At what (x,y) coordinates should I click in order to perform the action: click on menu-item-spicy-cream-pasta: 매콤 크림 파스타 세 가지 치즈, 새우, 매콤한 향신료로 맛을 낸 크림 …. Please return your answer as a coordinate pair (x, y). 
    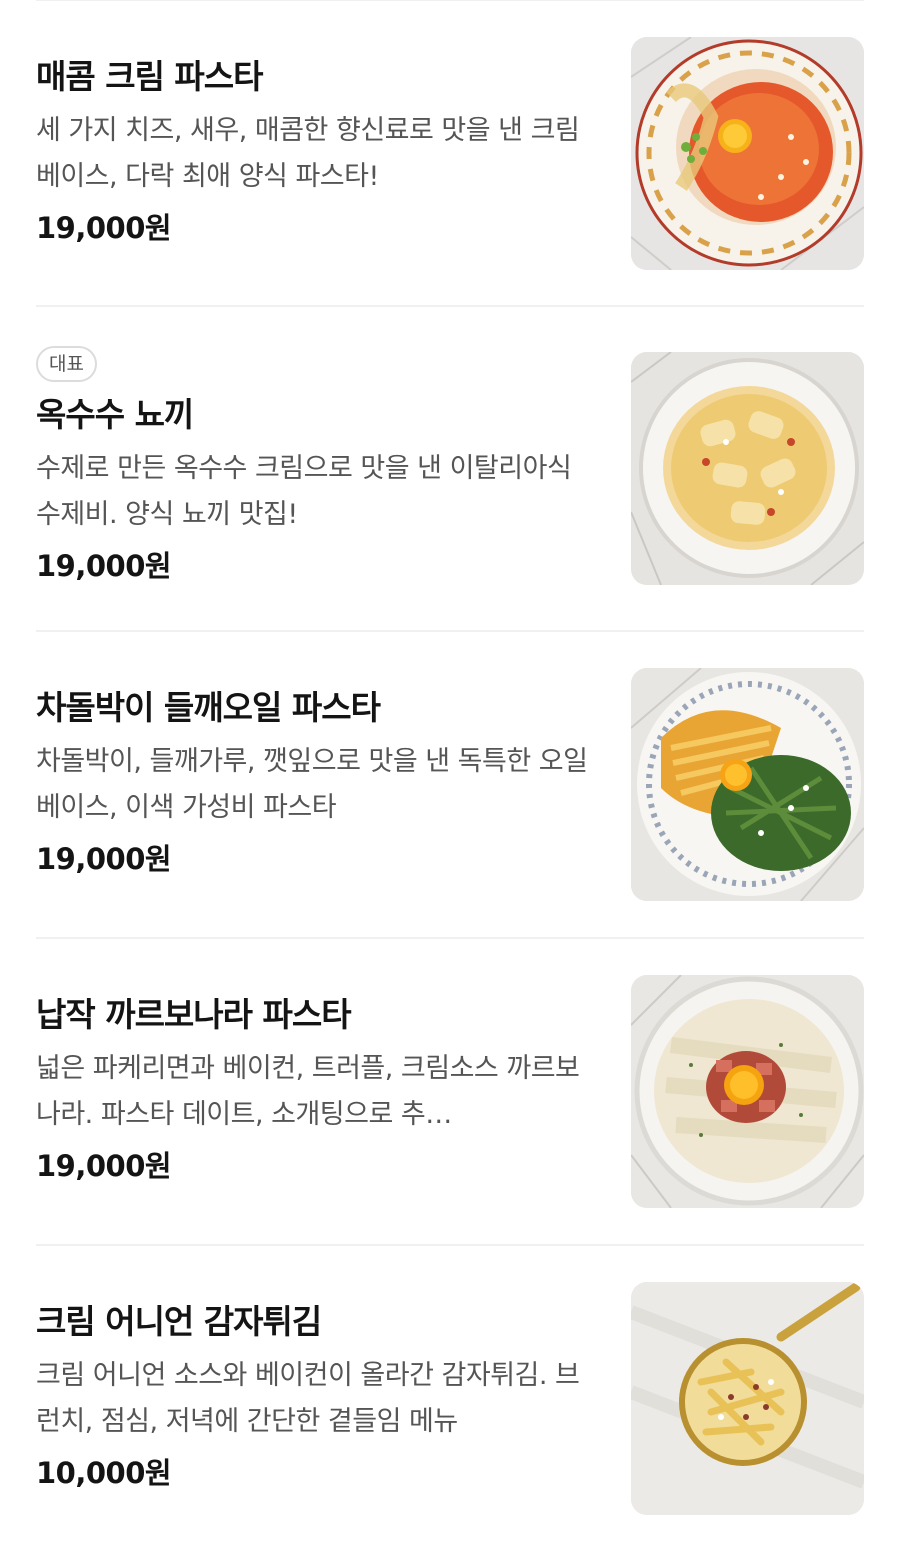
    Looking at the image, I should click on (450, 153).